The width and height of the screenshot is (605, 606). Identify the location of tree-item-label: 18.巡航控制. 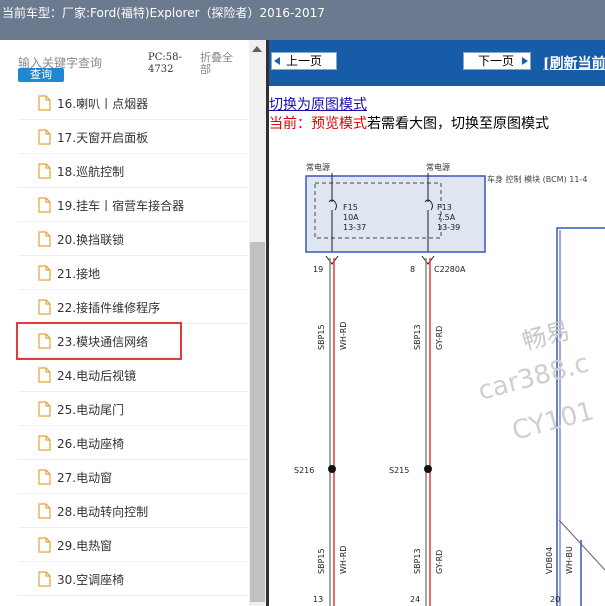
(91, 172).